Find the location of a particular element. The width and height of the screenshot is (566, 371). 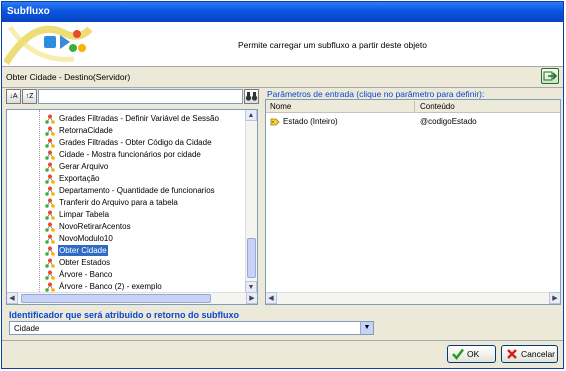

sort-descending-icon: ↑Z is located at coordinates (29, 96).